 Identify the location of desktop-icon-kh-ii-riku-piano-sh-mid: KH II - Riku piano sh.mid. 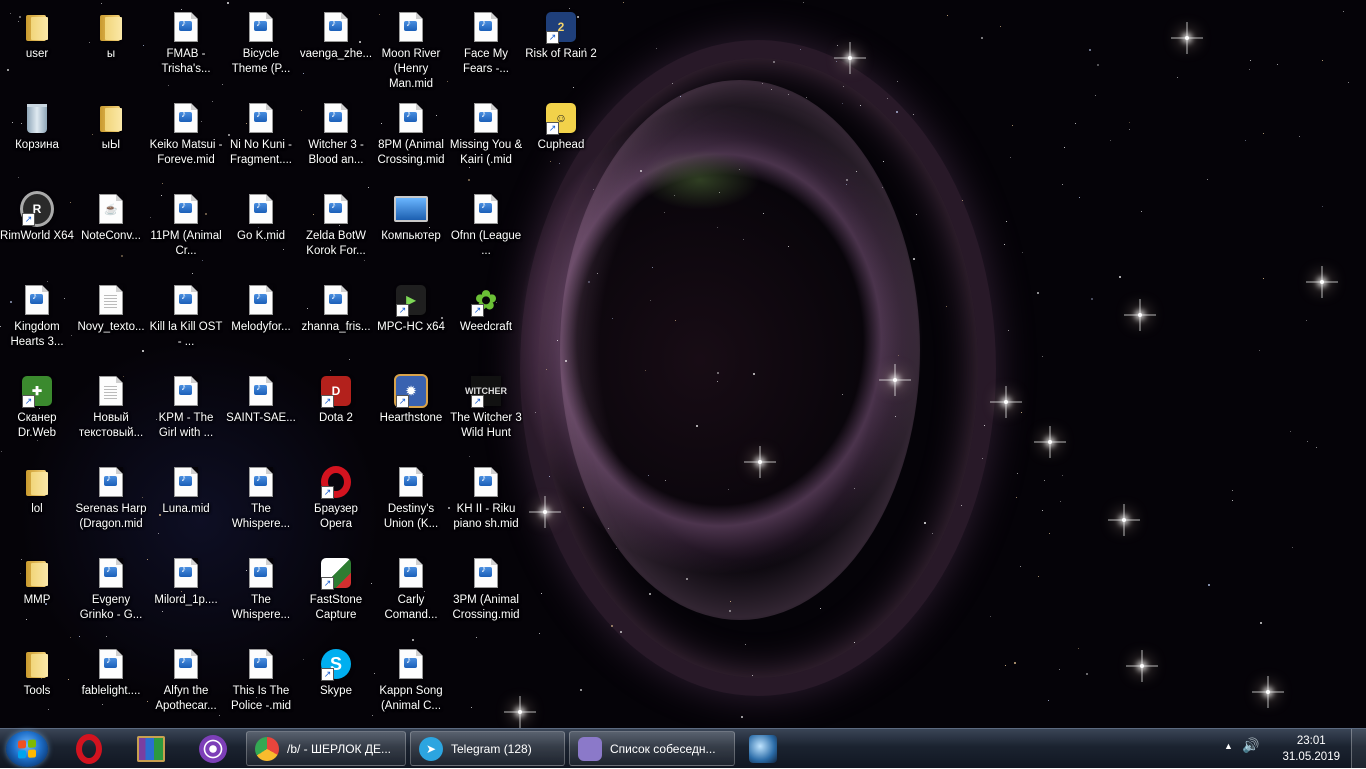
(486, 503).